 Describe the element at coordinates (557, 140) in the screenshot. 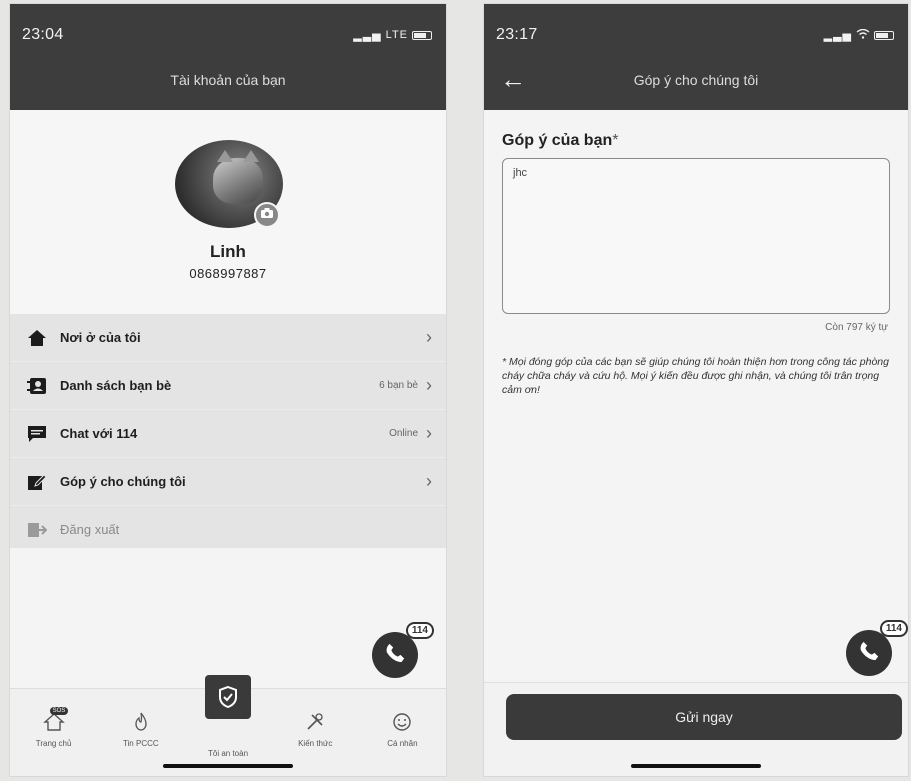

I see `feedback-label-text: Góp ý của bạn` at that location.